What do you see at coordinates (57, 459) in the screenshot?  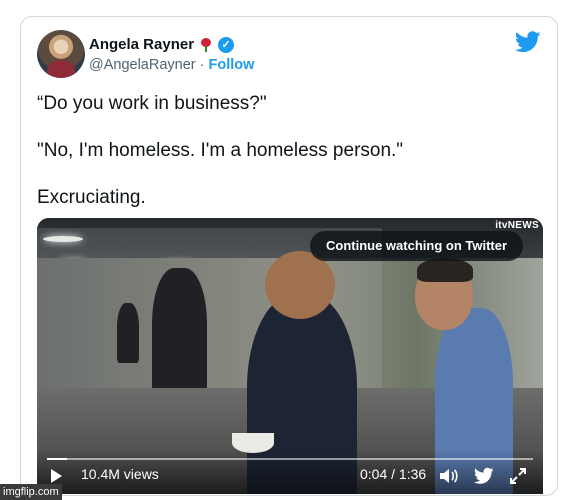 I see `progress-fill` at bounding box center [57, 459].